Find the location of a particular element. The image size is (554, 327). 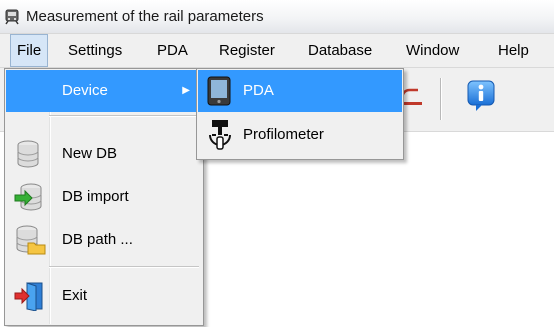

menu-database: Database is located at coordinates (340, 50).